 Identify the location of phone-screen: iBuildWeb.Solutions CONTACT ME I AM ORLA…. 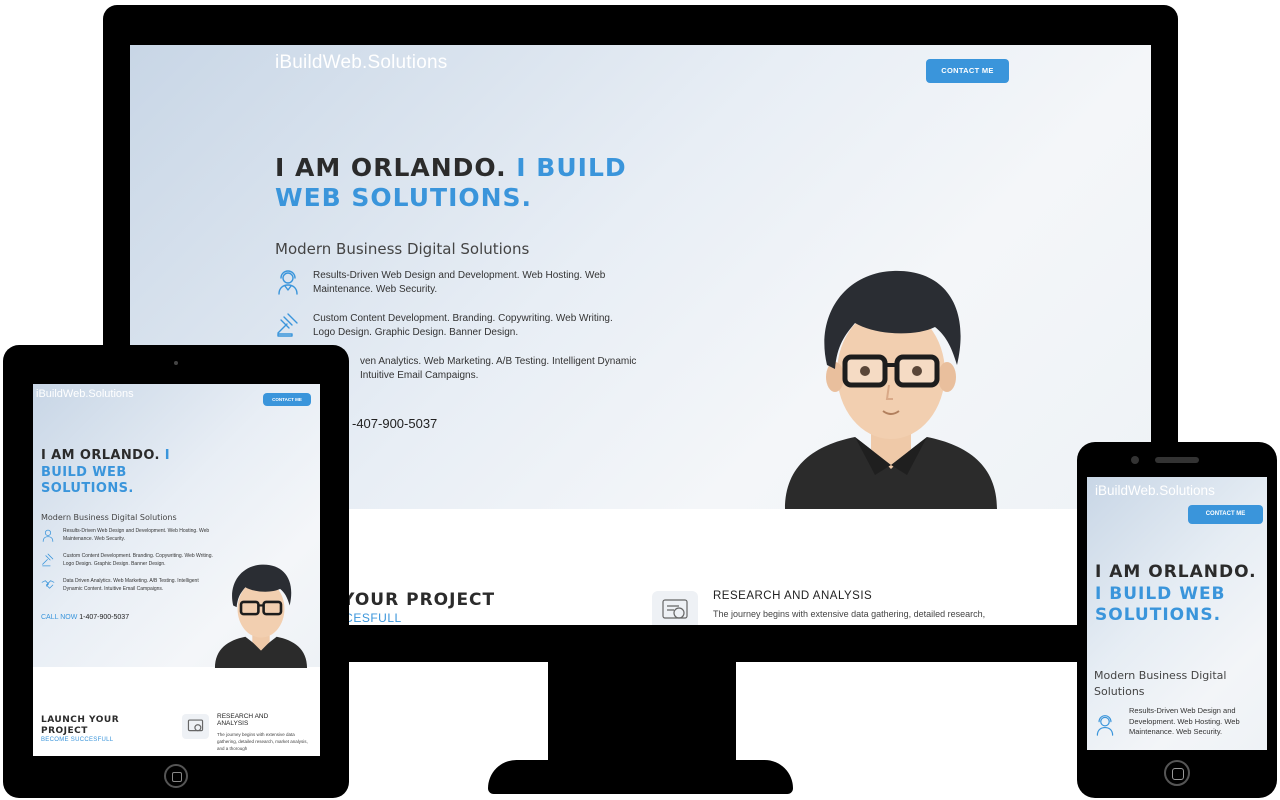
(1177, 613).